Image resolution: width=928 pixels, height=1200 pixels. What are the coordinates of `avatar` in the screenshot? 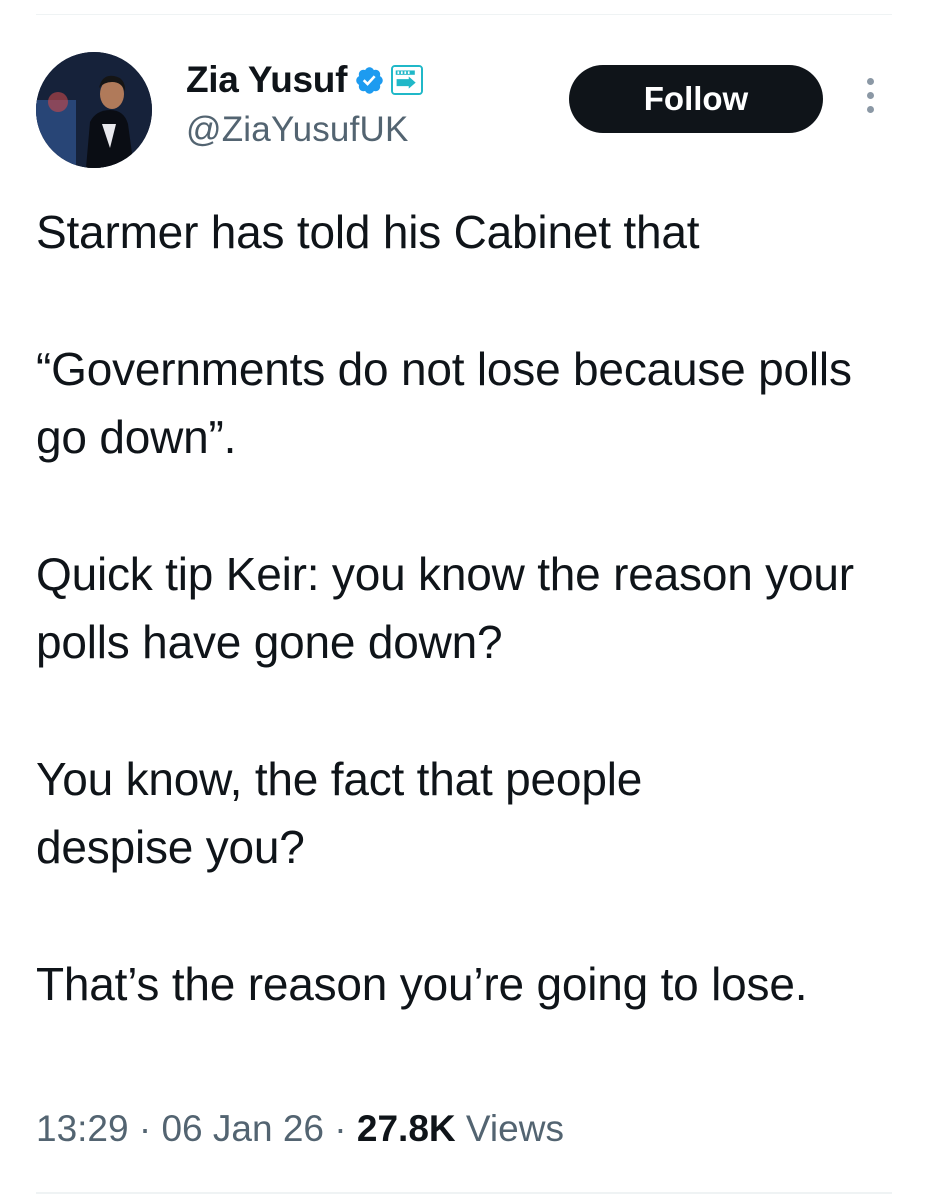 It's located at (94, 110).